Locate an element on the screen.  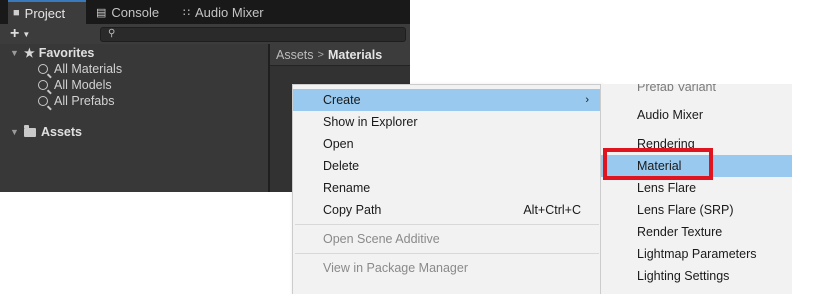
tab-bar: ■ Project ▤ Console ∷ Audio Mixer is located at coordinates (205, 12).